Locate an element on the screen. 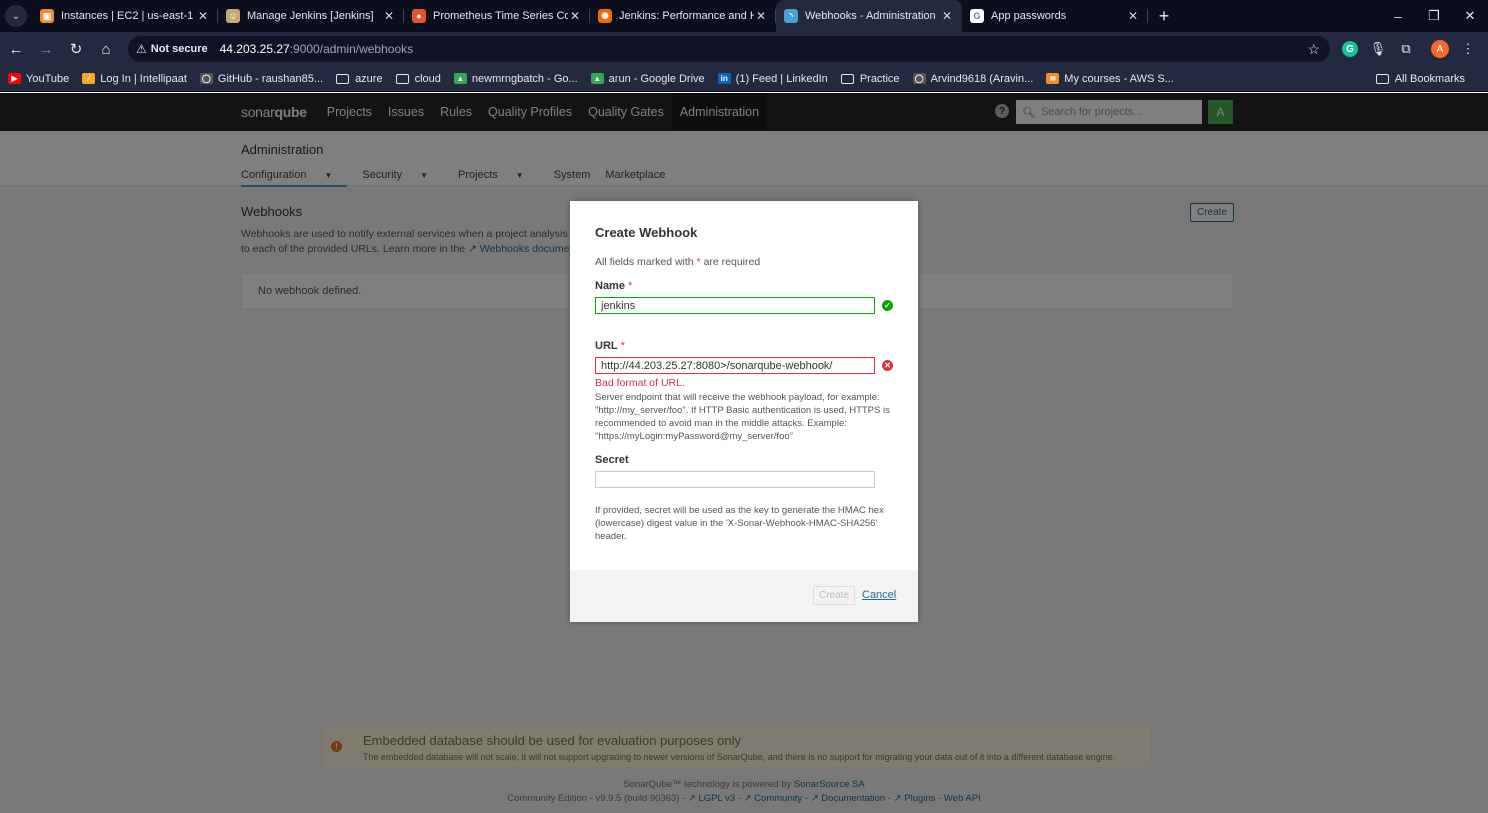  browser-menu-icon: ⋮ is located at coordinates (1468, 49).